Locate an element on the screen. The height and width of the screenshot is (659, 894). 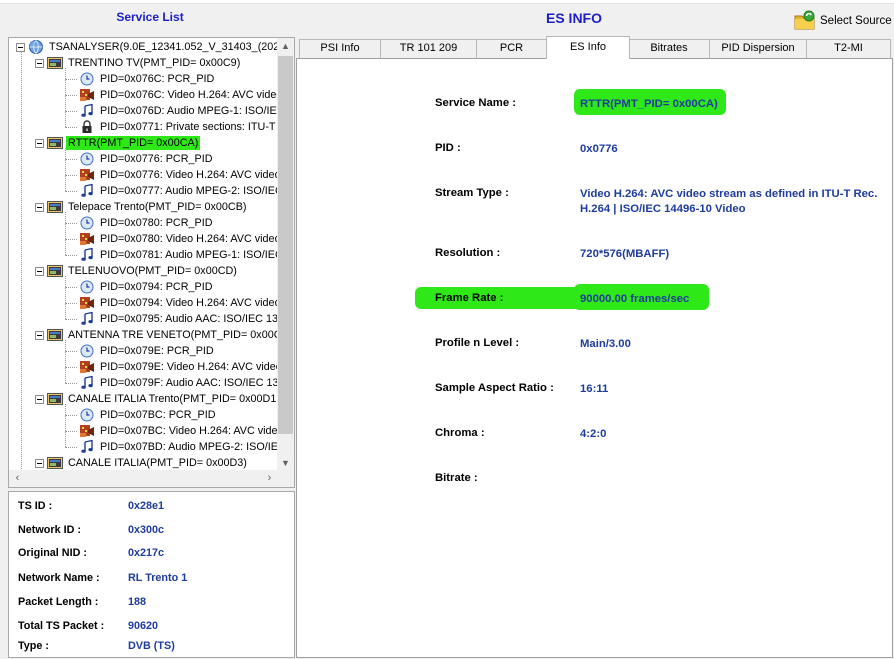
pid-label: PID=0x079F: Audio AAC: ISO/IEC 138 is located at coordinates (189, 383).